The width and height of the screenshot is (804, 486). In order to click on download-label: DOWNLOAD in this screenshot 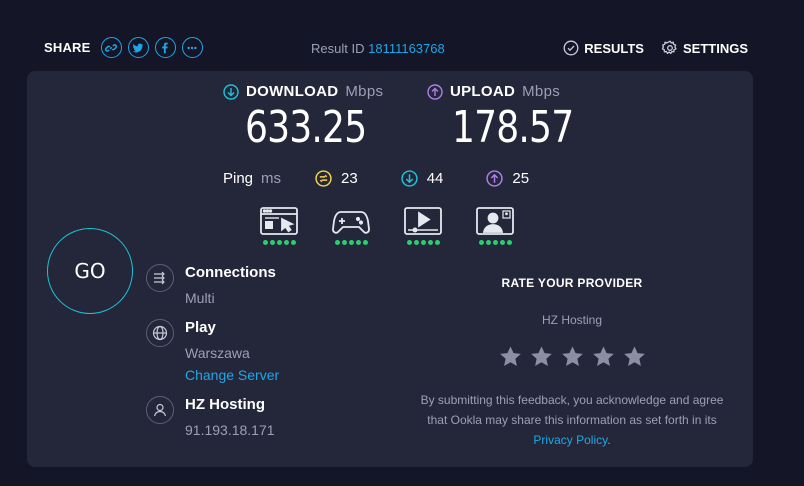, I will do `click(292, 91)`.